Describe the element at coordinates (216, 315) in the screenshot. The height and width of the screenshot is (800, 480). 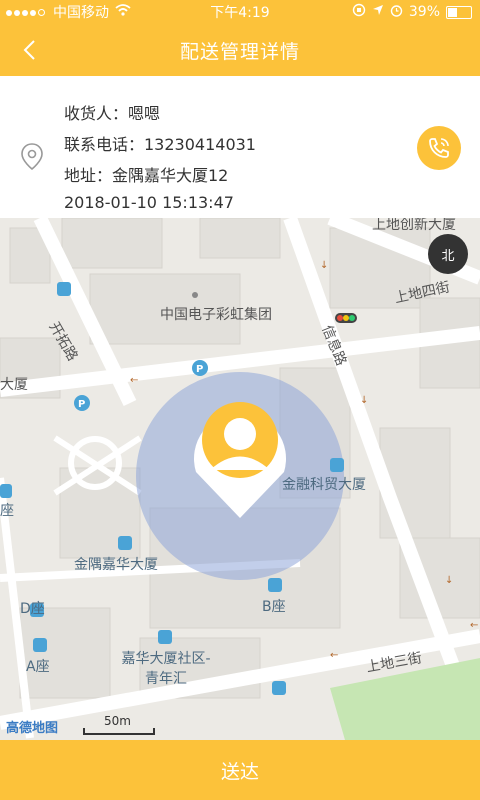
I see `map-label-cec: 中国电子彩虹集团` at that location.